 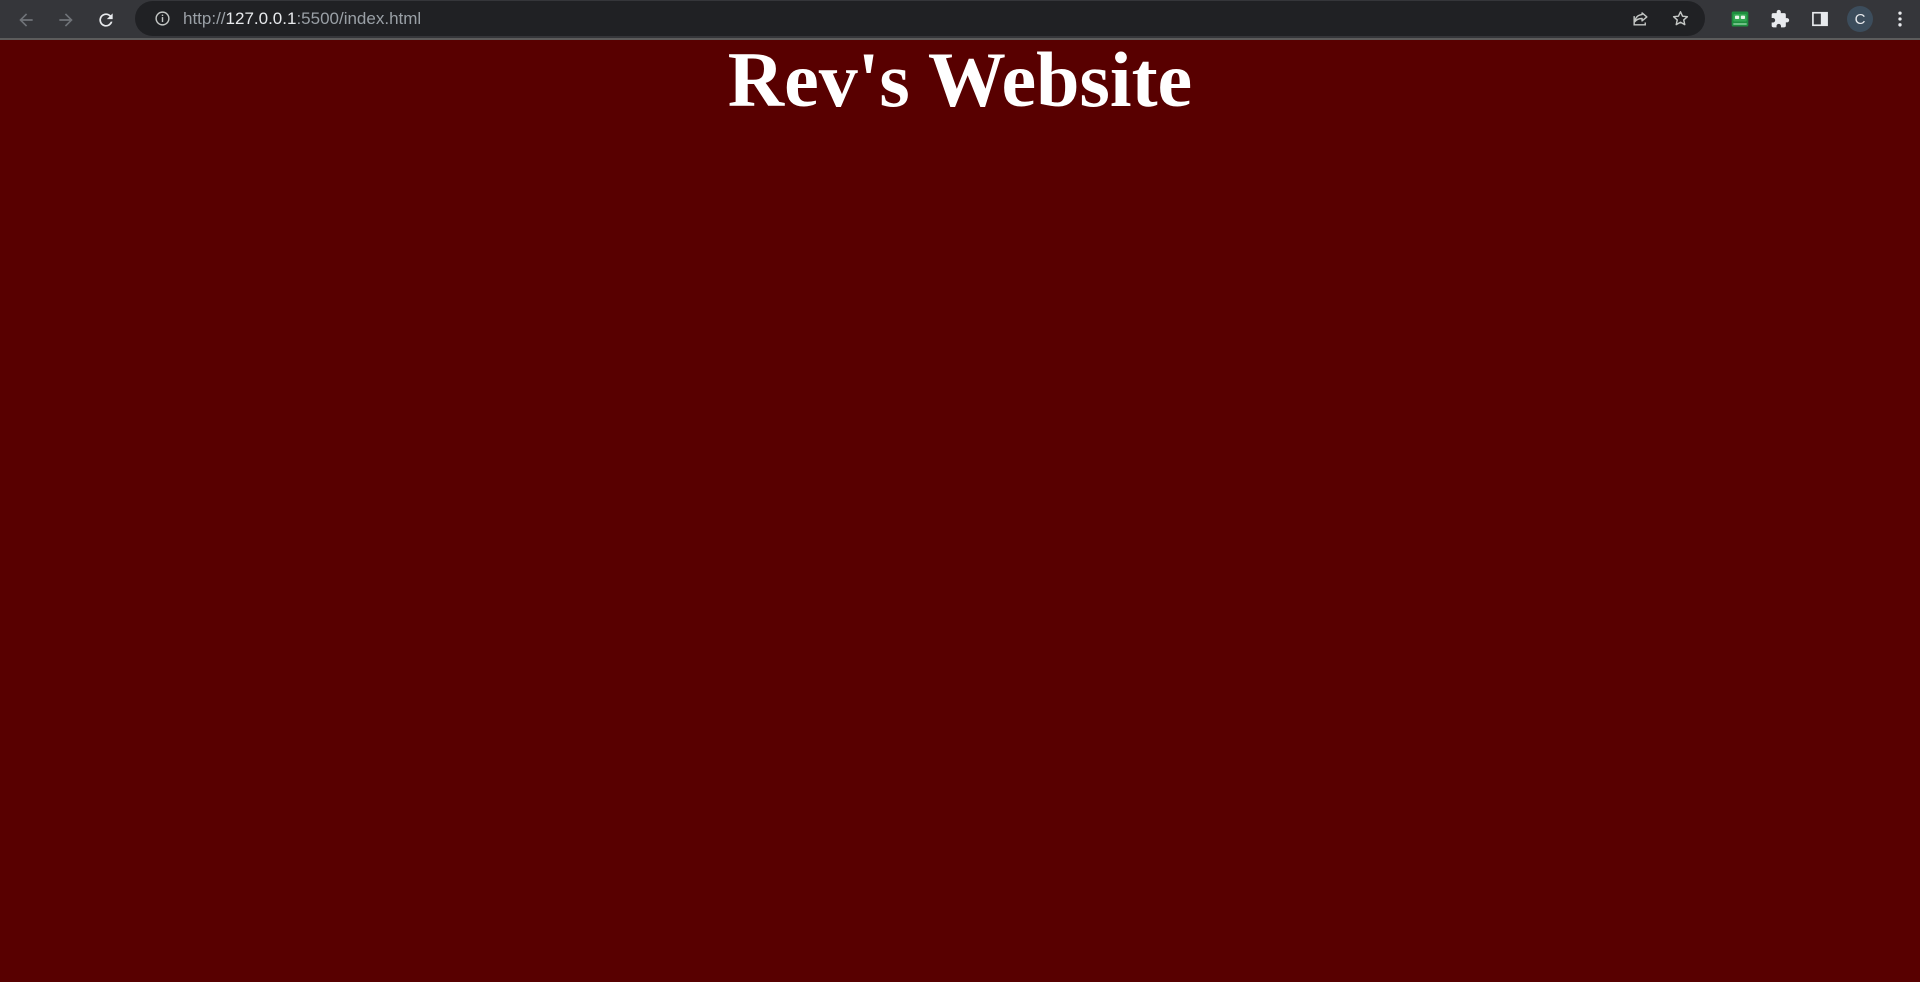 I want to click on bookmark-button, so click(x=1680, y=19).